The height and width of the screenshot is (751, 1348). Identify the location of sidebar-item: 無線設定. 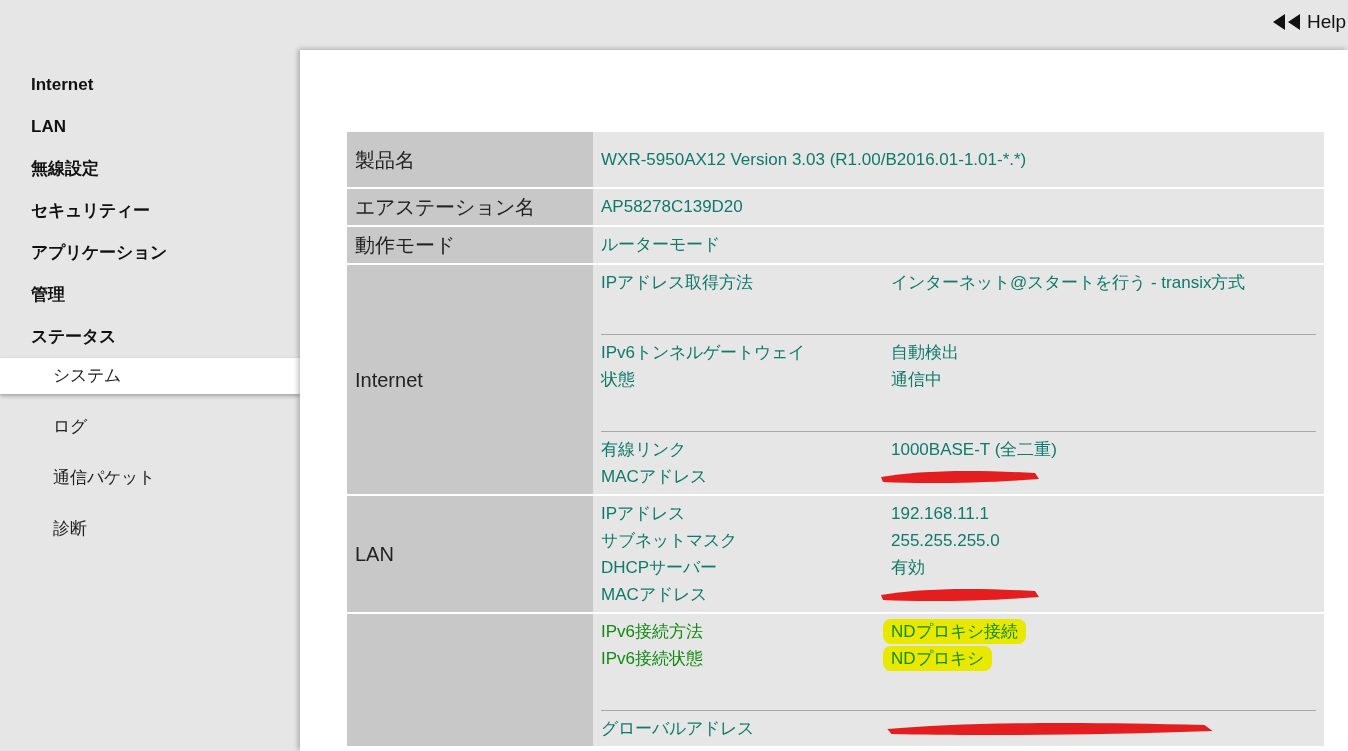
(150, 169).